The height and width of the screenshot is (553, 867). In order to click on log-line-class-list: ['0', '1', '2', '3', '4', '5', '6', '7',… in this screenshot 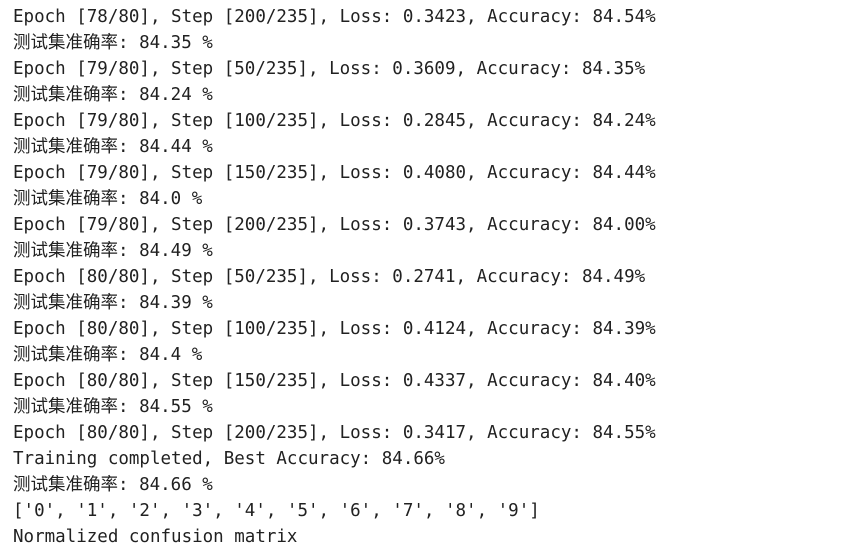, I will do `click(276, 511)`.